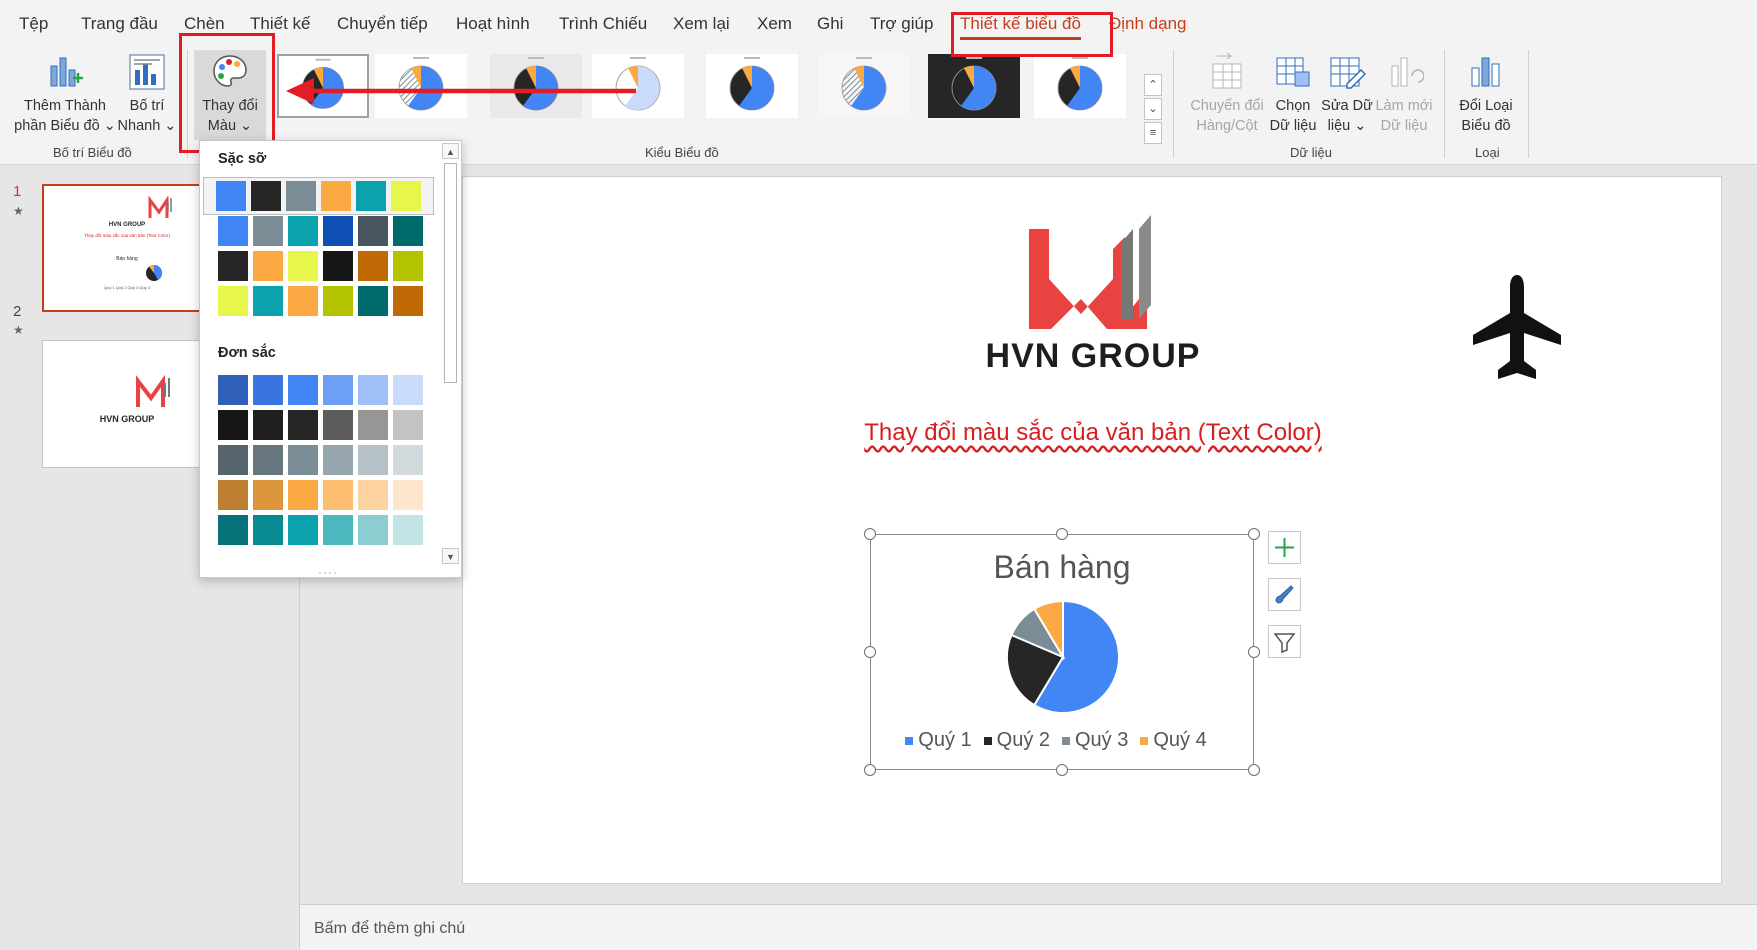  What do you see at coordinates (1063, 656) in the screenshot?
I see `pie-chart` at bounding box center [1063, 656].